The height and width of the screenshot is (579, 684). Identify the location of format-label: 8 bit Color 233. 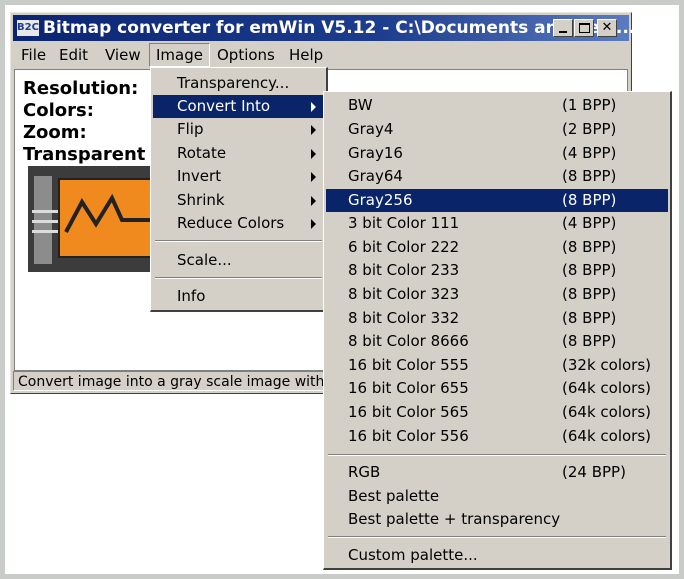
(404, 270).